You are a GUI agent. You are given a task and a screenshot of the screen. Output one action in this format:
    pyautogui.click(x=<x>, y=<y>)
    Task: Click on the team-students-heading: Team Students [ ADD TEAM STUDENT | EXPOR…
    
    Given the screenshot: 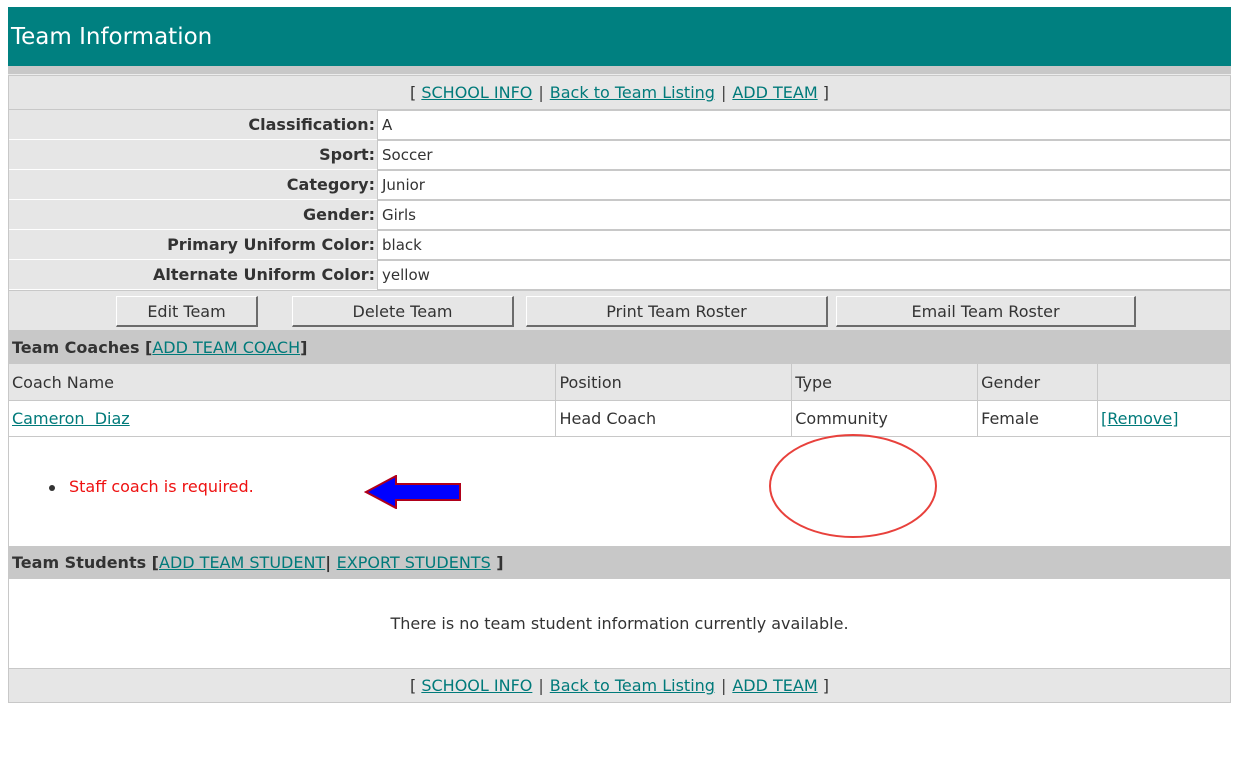 What is the action you would take?
    pyautogui.click(x=619, y=562)
    